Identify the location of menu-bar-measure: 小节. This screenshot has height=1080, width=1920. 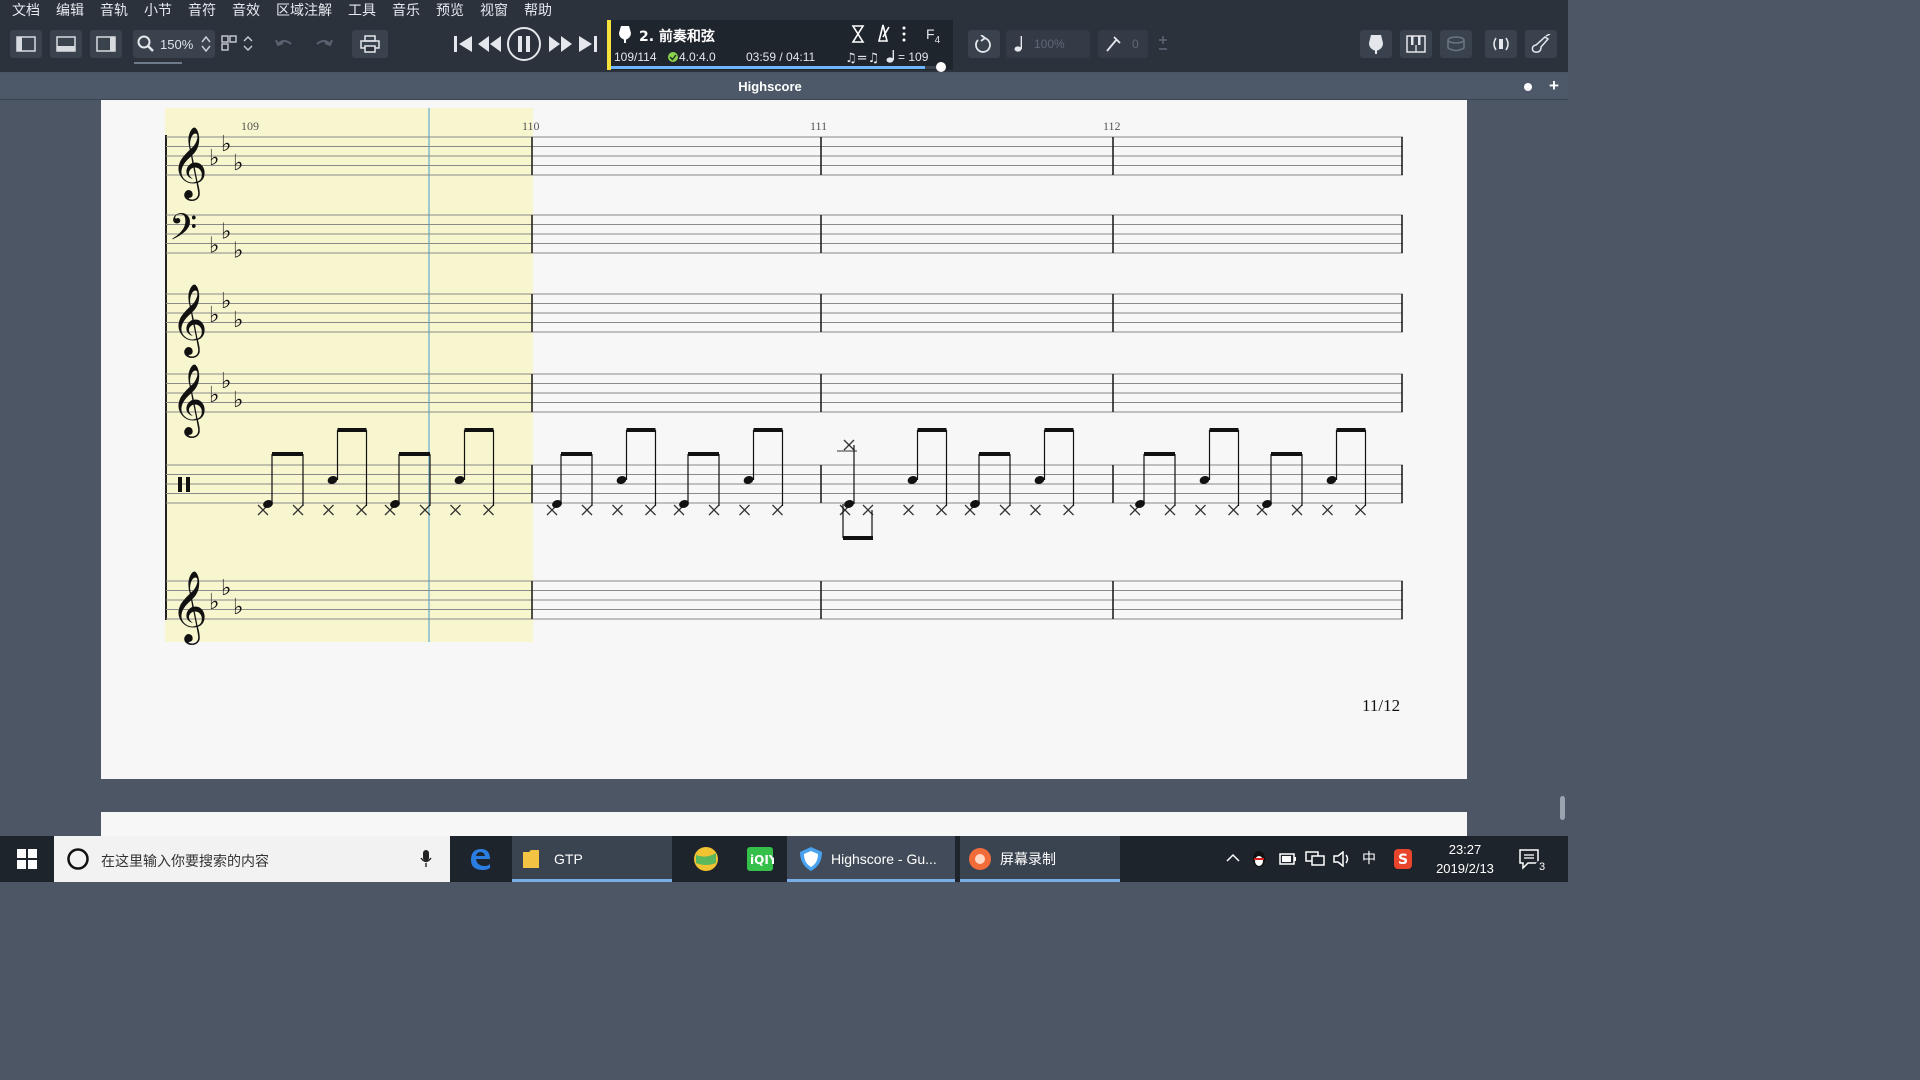
(158, 11).